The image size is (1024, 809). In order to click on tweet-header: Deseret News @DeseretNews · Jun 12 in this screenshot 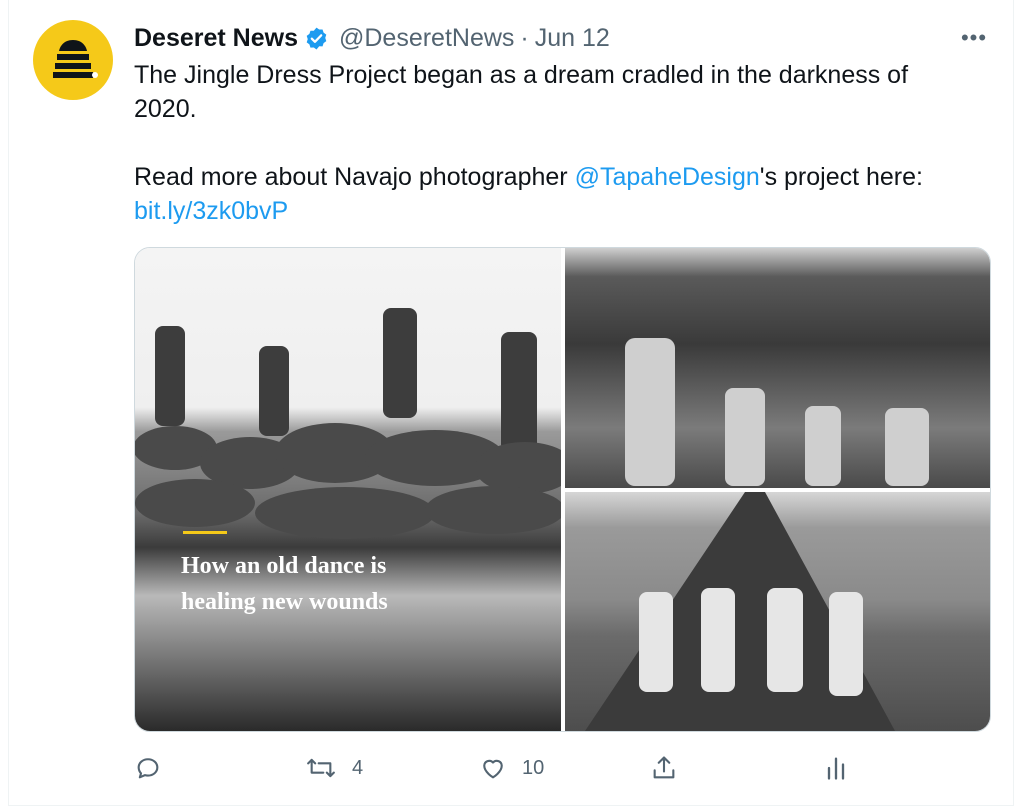, I will do `click(372, 38)`.